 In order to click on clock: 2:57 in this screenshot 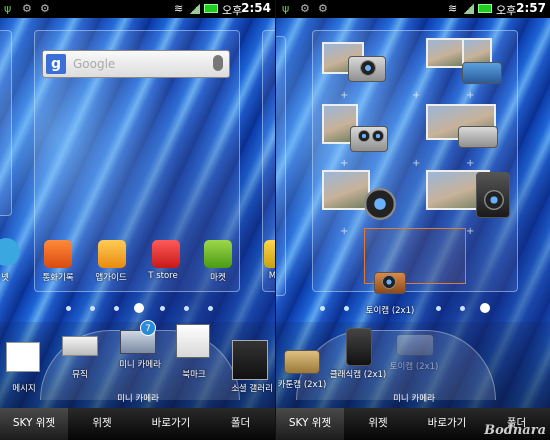, I will do `click(531, 8)`.